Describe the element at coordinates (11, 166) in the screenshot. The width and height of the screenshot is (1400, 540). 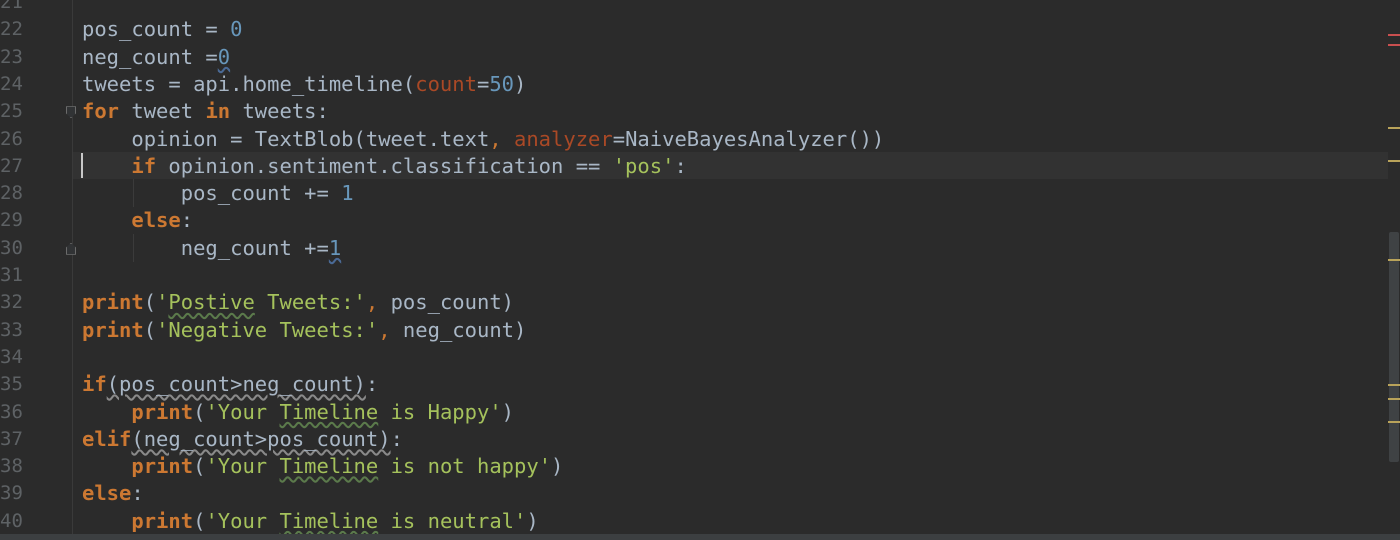
I see `line-number: 27` at that location.